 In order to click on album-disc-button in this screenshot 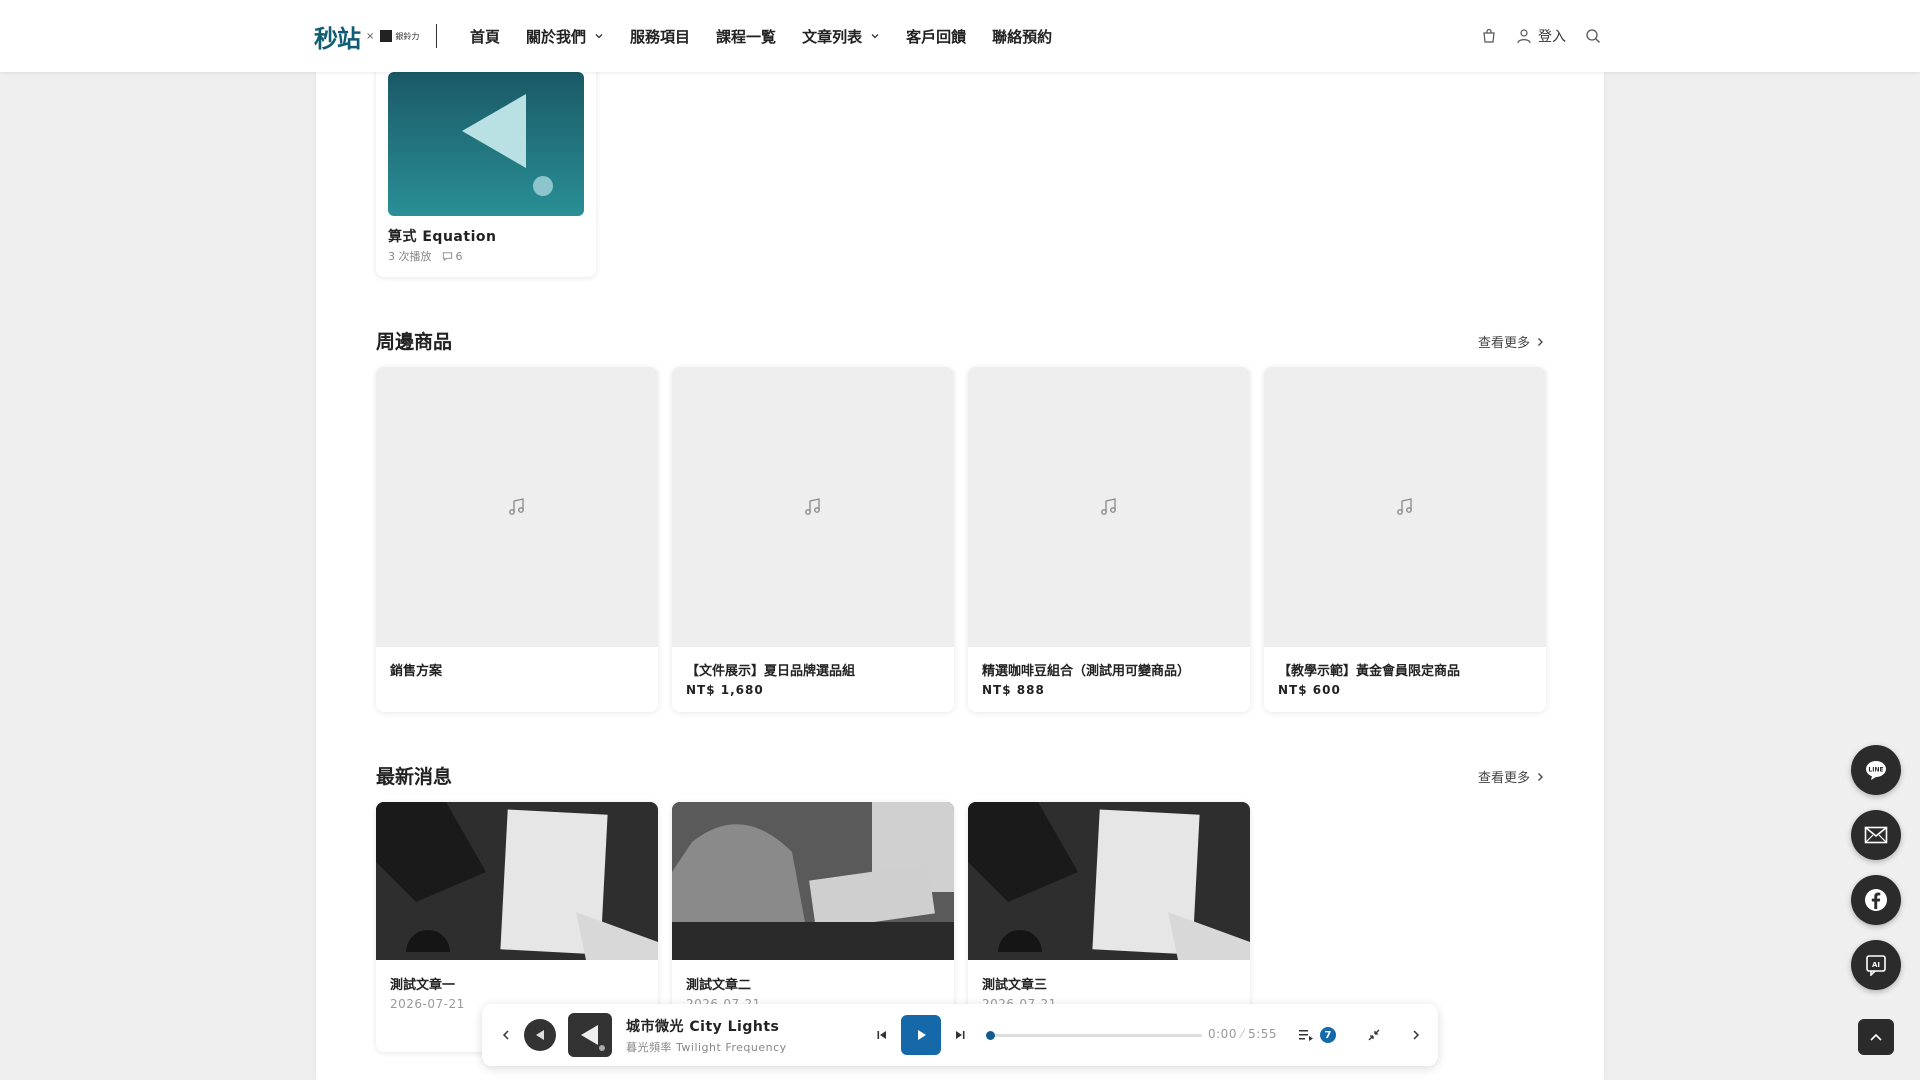, I will do `click(540, 1035)`.